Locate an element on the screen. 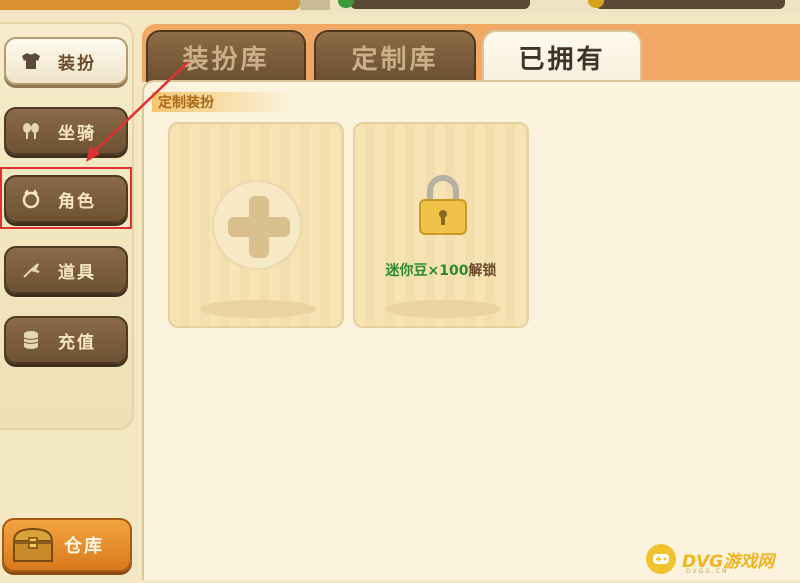 This screenshot has height=583, width=800. unlock-currency: 迷你豆 is located at coordinates (406, 271).